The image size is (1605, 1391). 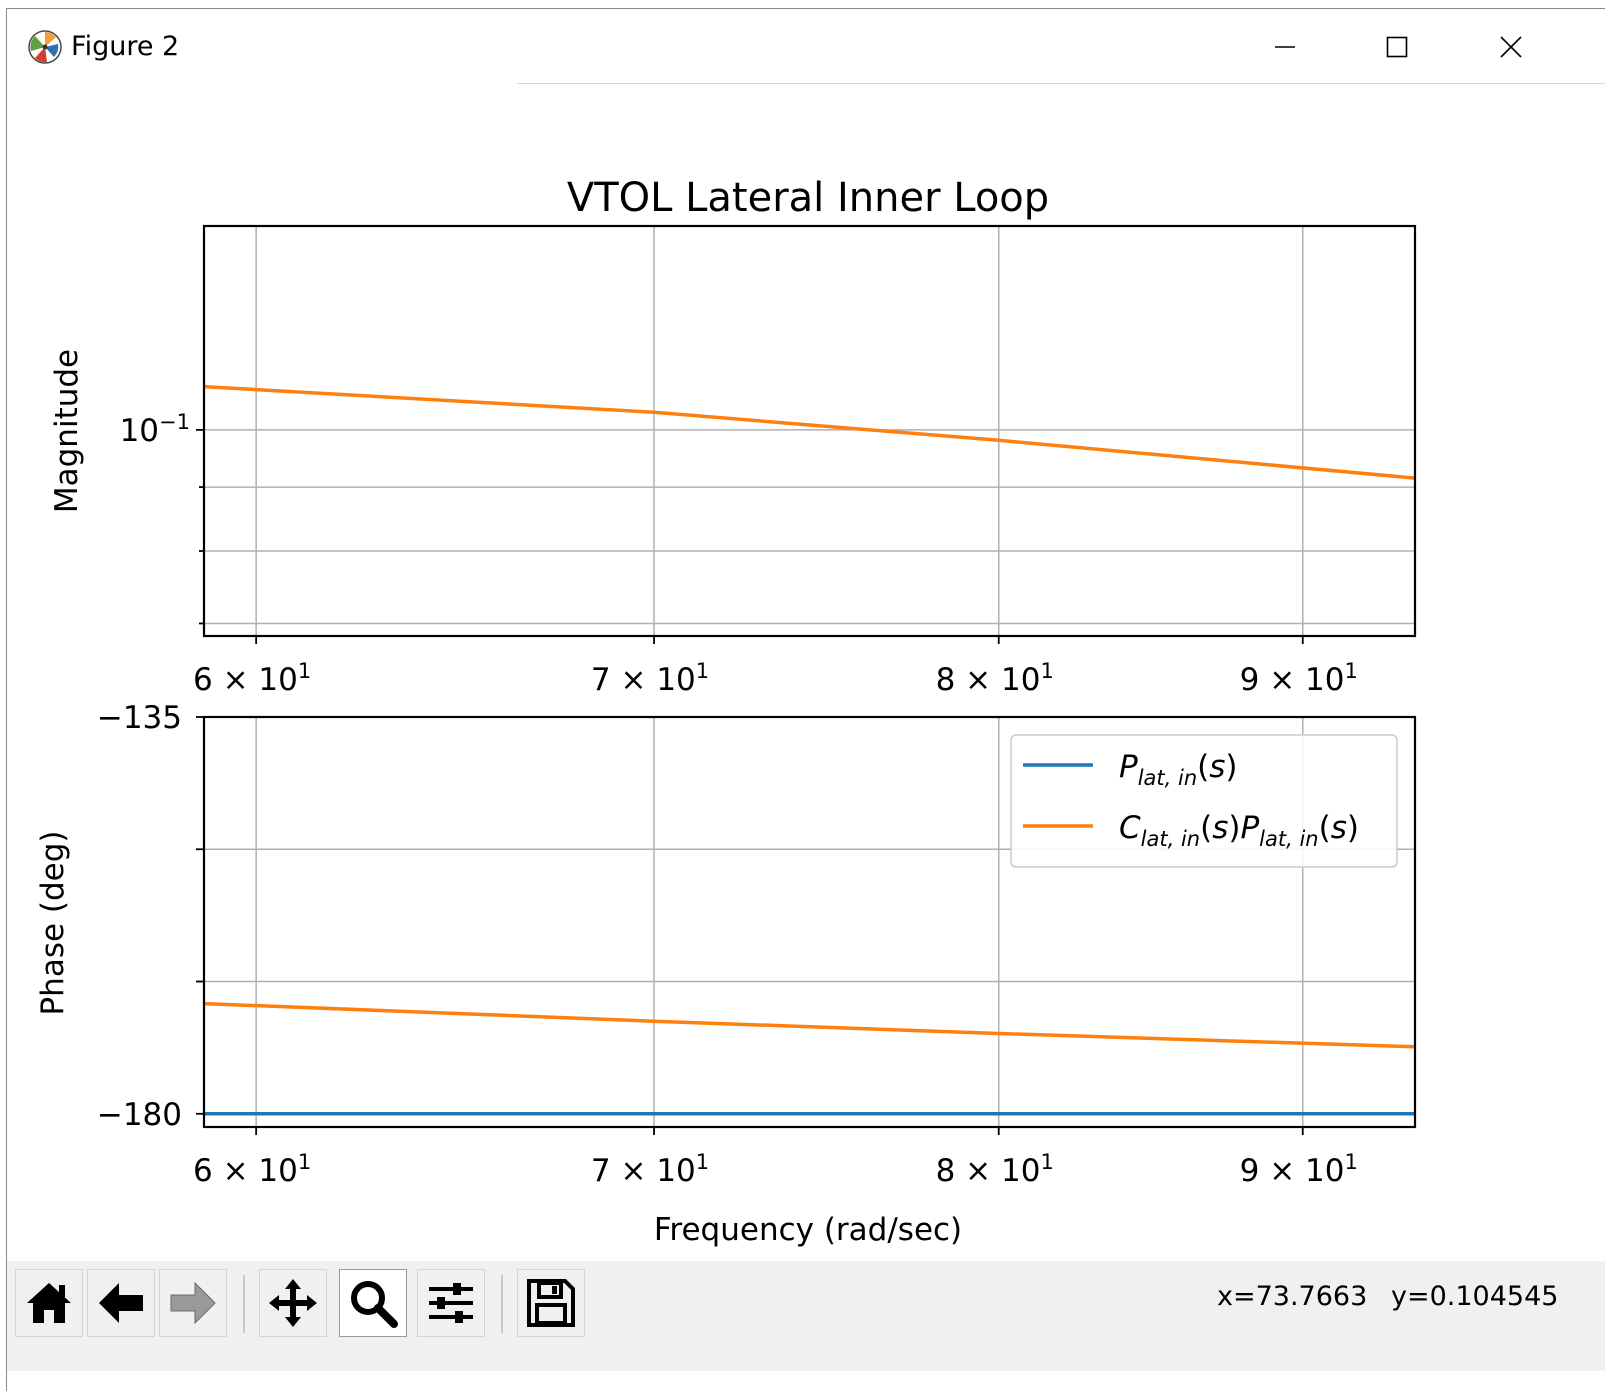 I want to click on maximize-icon, so click(x=1397, y=47).